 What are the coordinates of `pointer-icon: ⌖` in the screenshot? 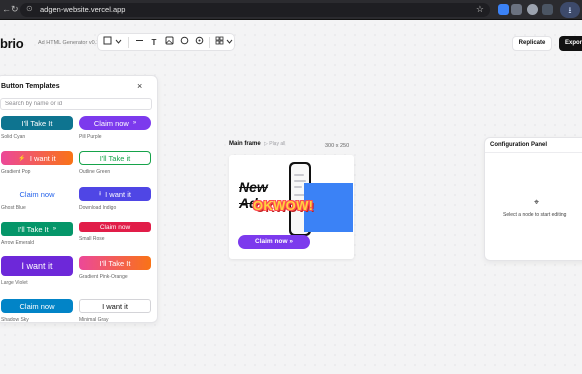 It's located at (537, 202).